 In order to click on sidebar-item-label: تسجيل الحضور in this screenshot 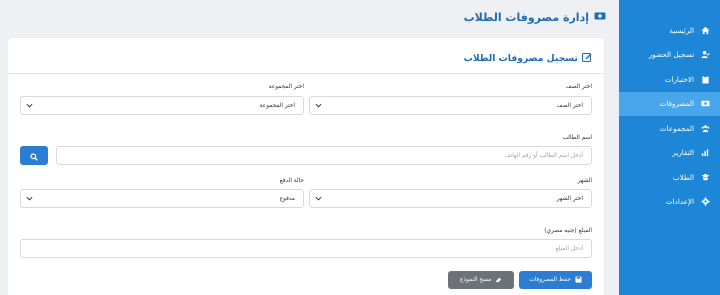, I will do `click(671, 55)`.